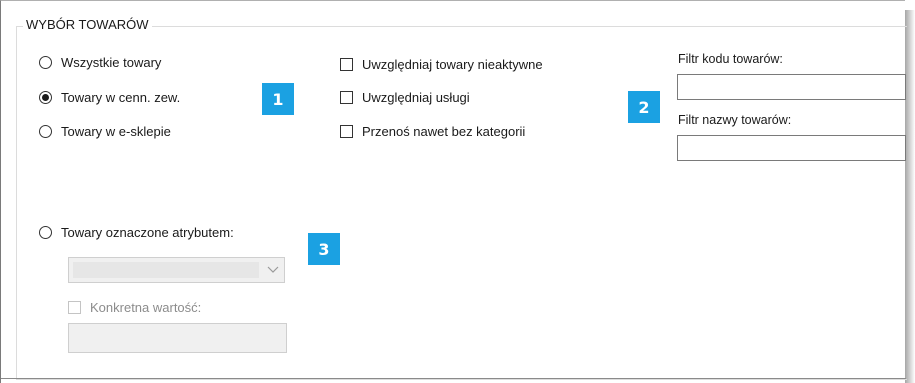  I want to click on checkbox-label: Konkretna wartość:, so click(146, 307).